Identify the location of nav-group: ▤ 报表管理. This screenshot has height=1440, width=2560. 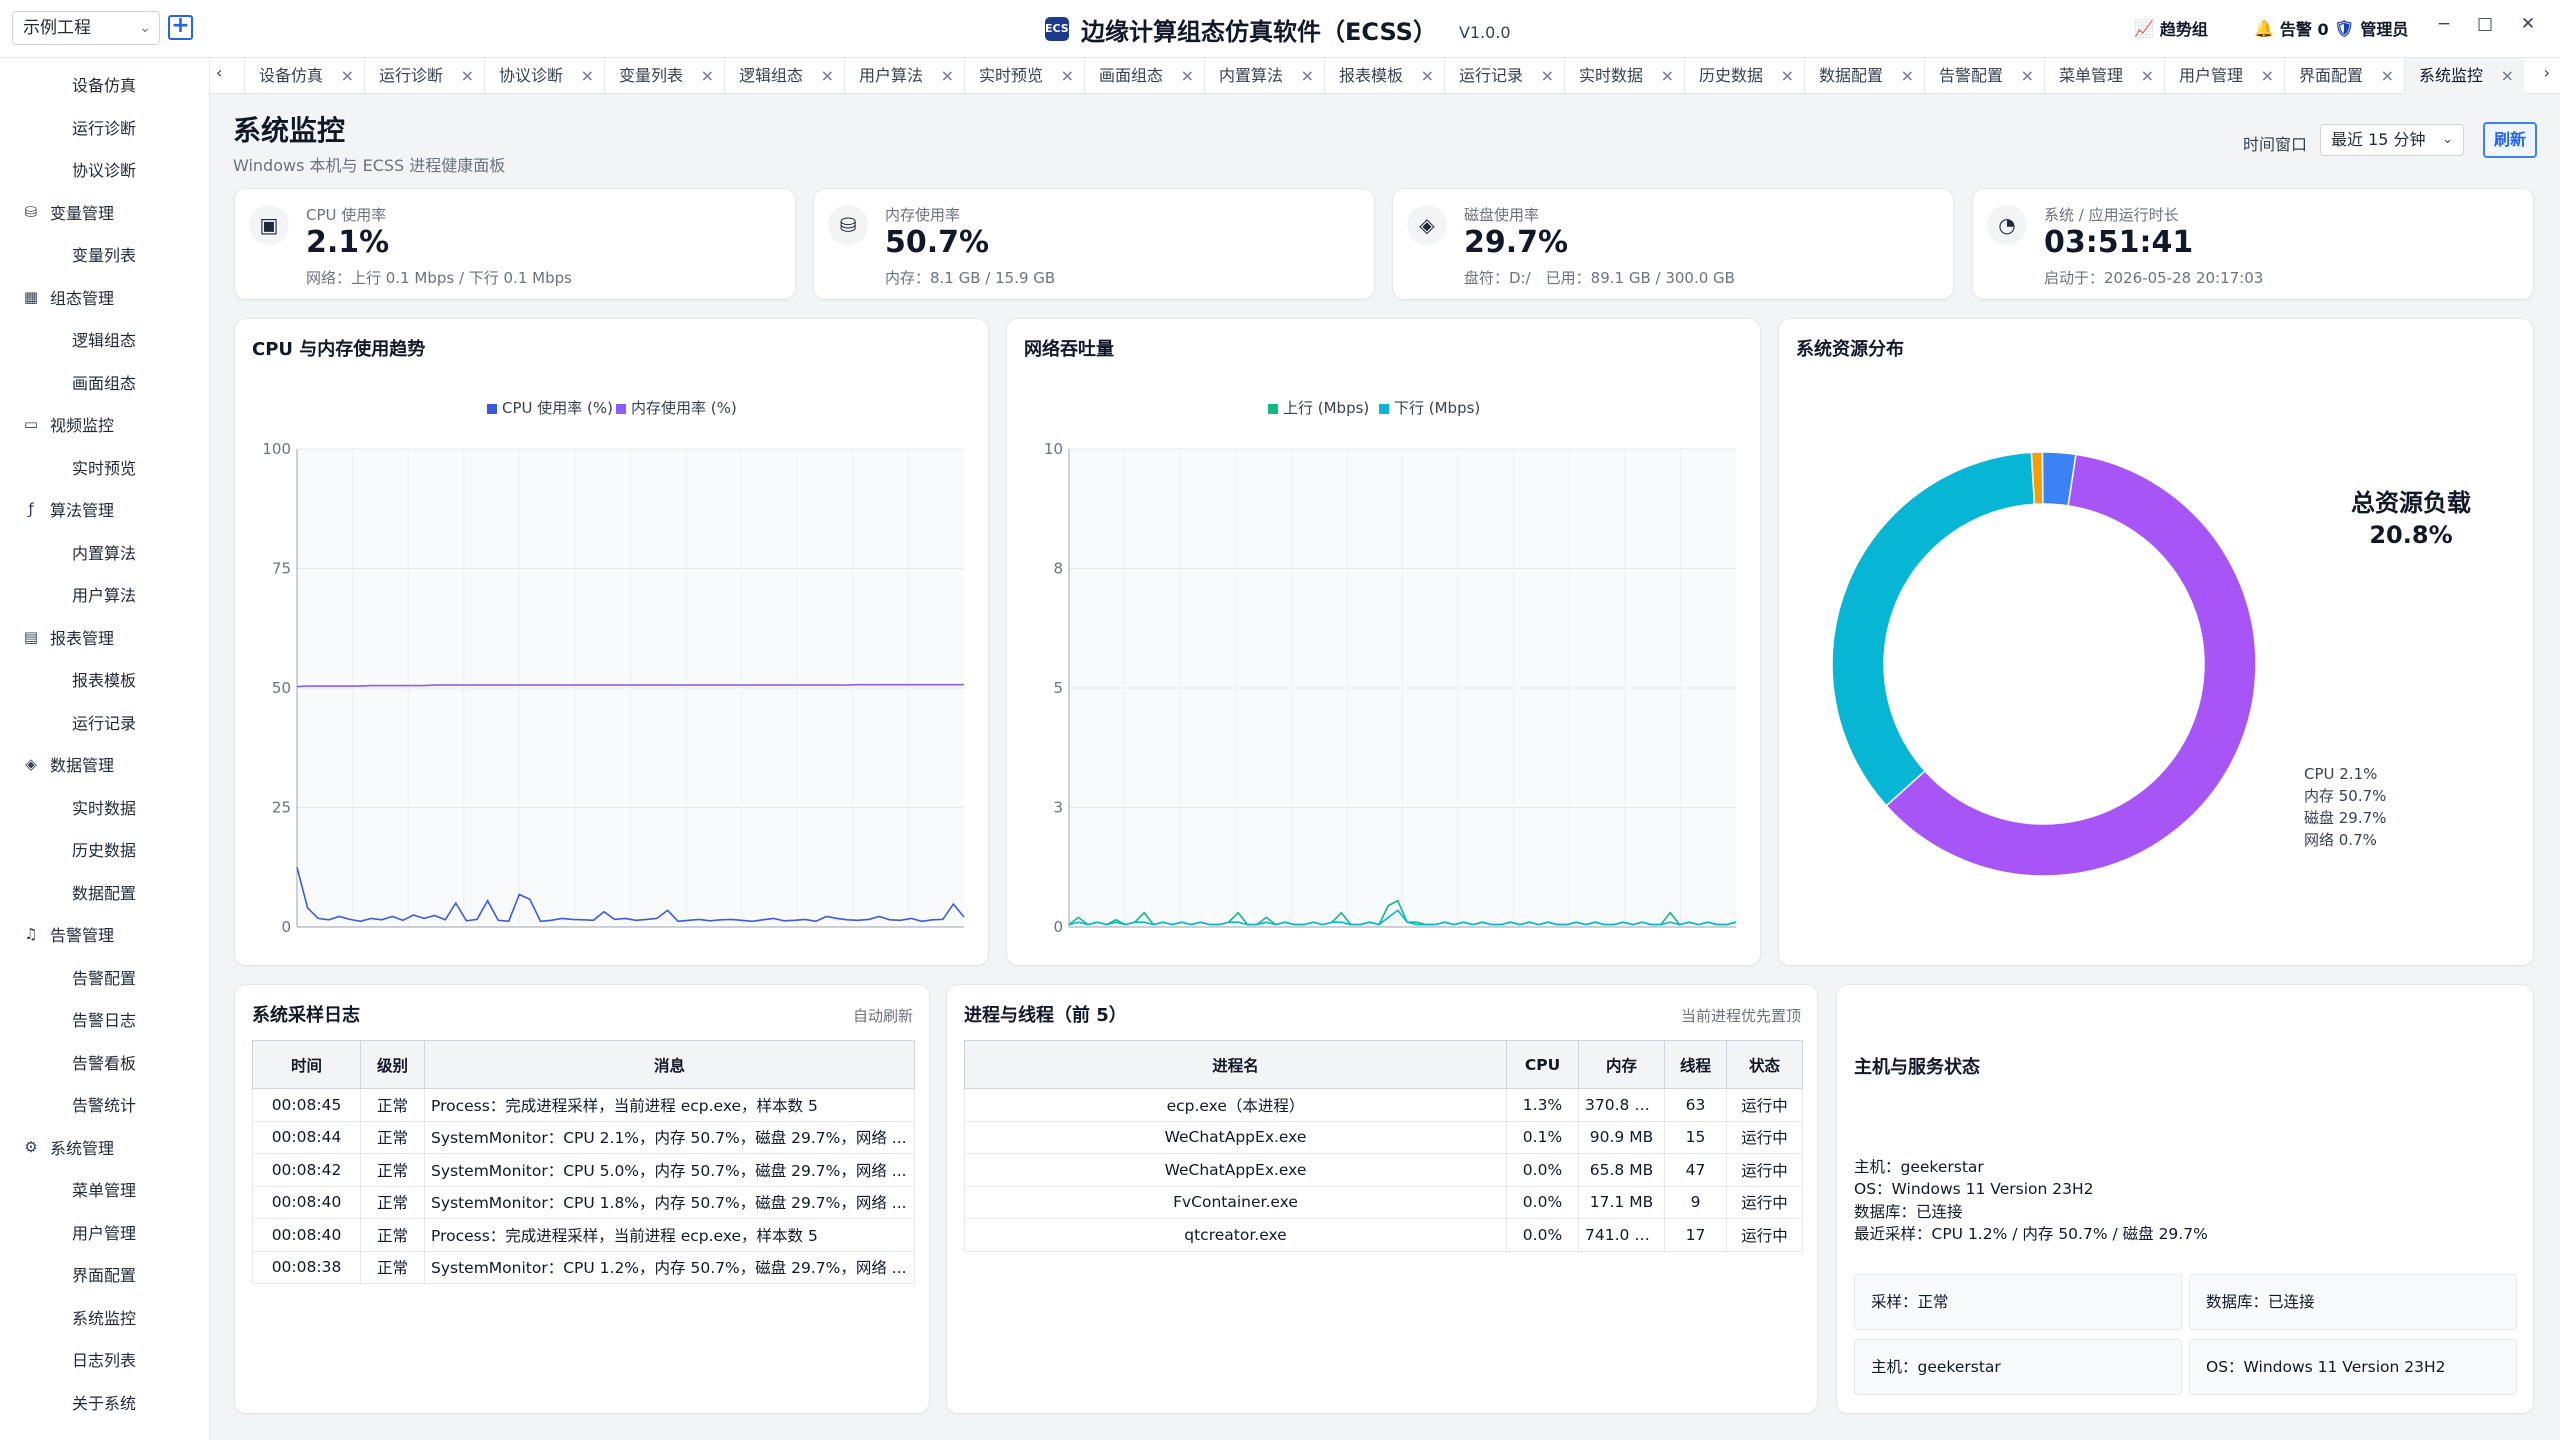
(68, 637).